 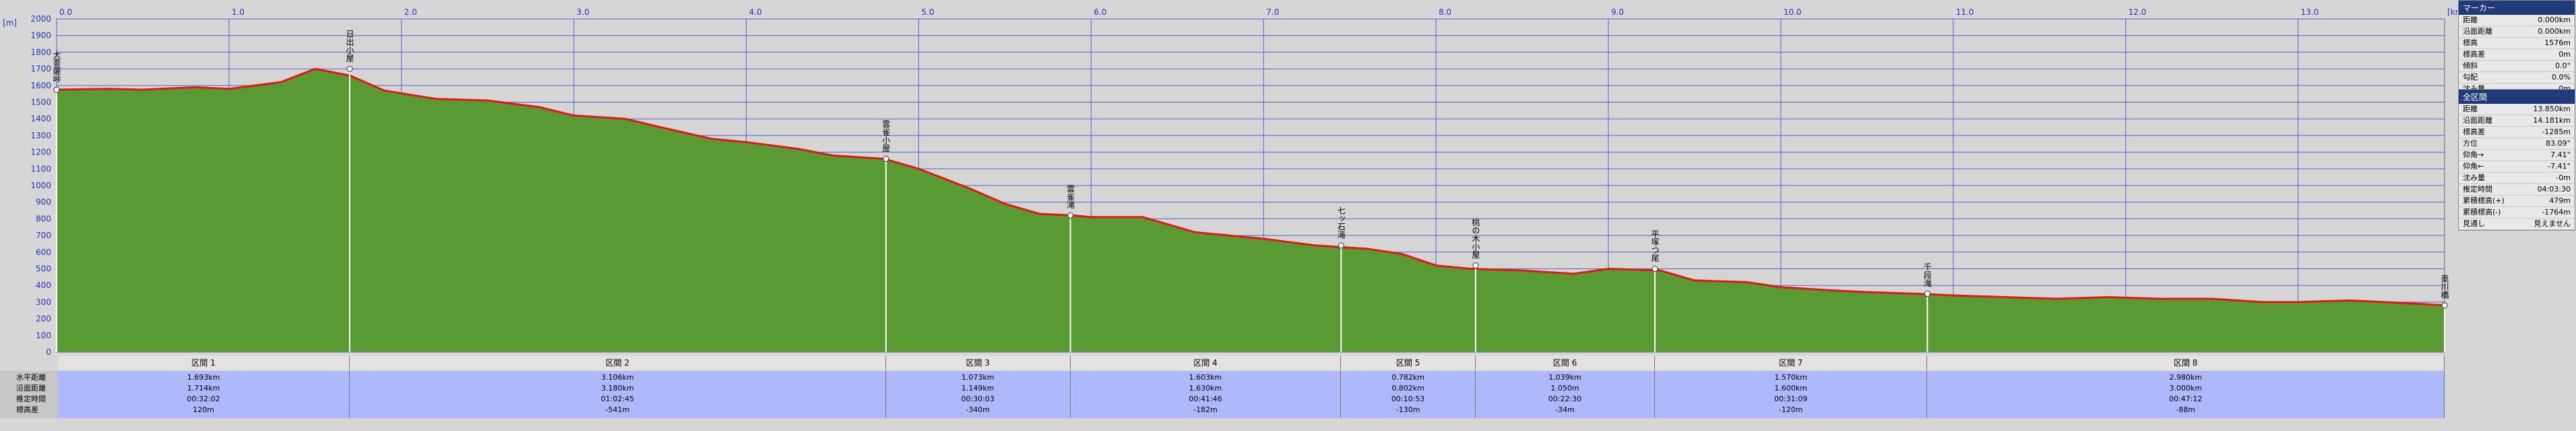 I want to click on x-tick-label: 10.0, so click(x=1793, y=12).